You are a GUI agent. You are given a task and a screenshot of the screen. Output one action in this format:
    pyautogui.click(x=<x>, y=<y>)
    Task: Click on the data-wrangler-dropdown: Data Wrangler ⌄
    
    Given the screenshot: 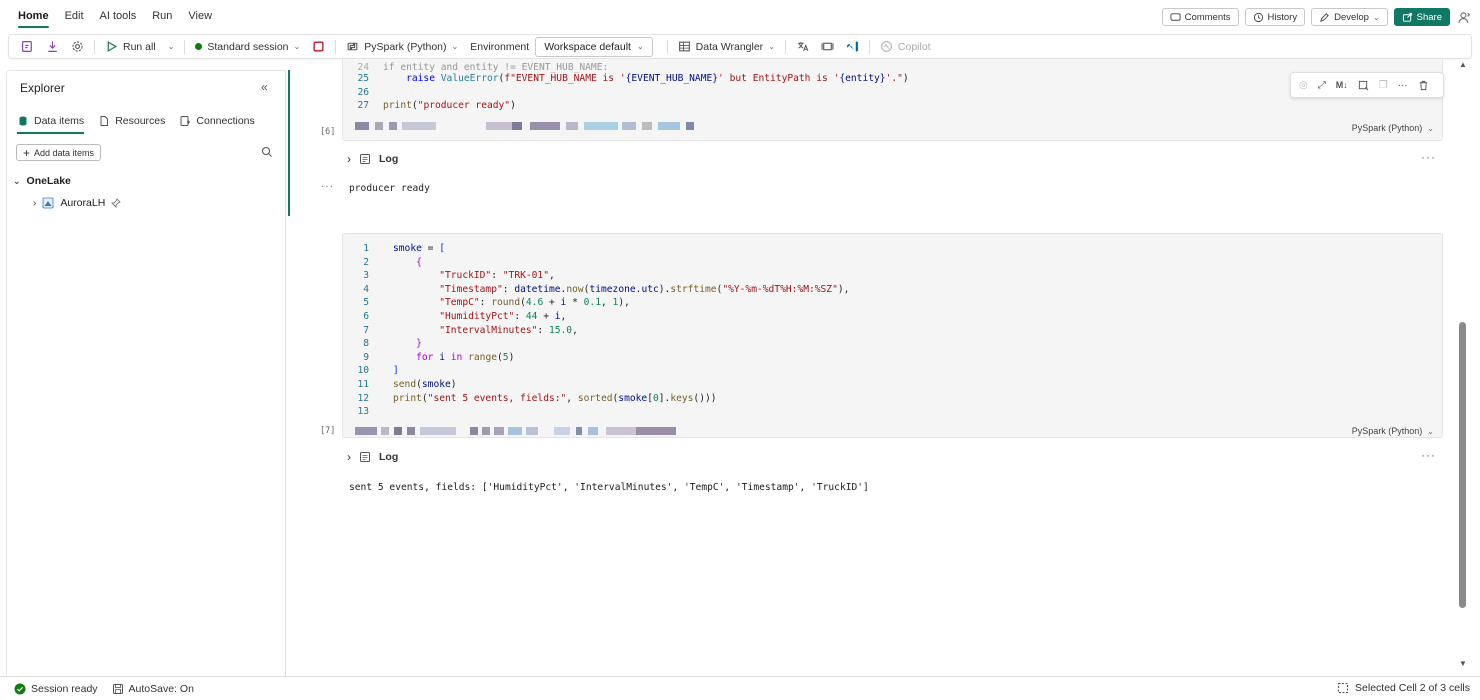 What is the action you would take?
    pyautogui.click(x=726, y=46)
    